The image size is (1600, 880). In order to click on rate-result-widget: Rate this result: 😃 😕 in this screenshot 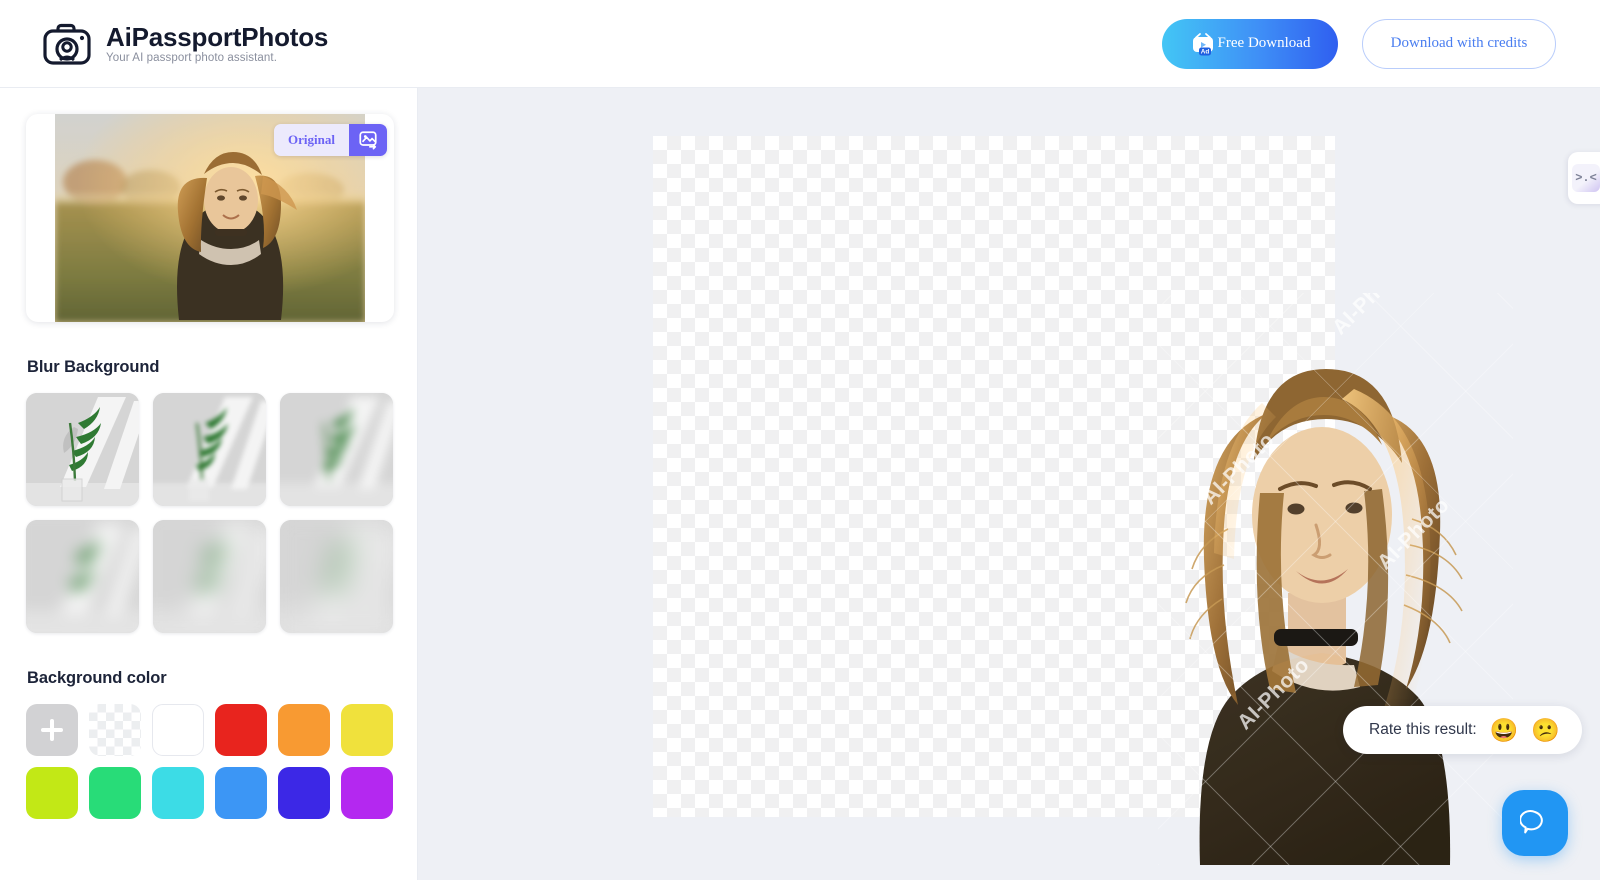, I will do `click(1462, 730)`.